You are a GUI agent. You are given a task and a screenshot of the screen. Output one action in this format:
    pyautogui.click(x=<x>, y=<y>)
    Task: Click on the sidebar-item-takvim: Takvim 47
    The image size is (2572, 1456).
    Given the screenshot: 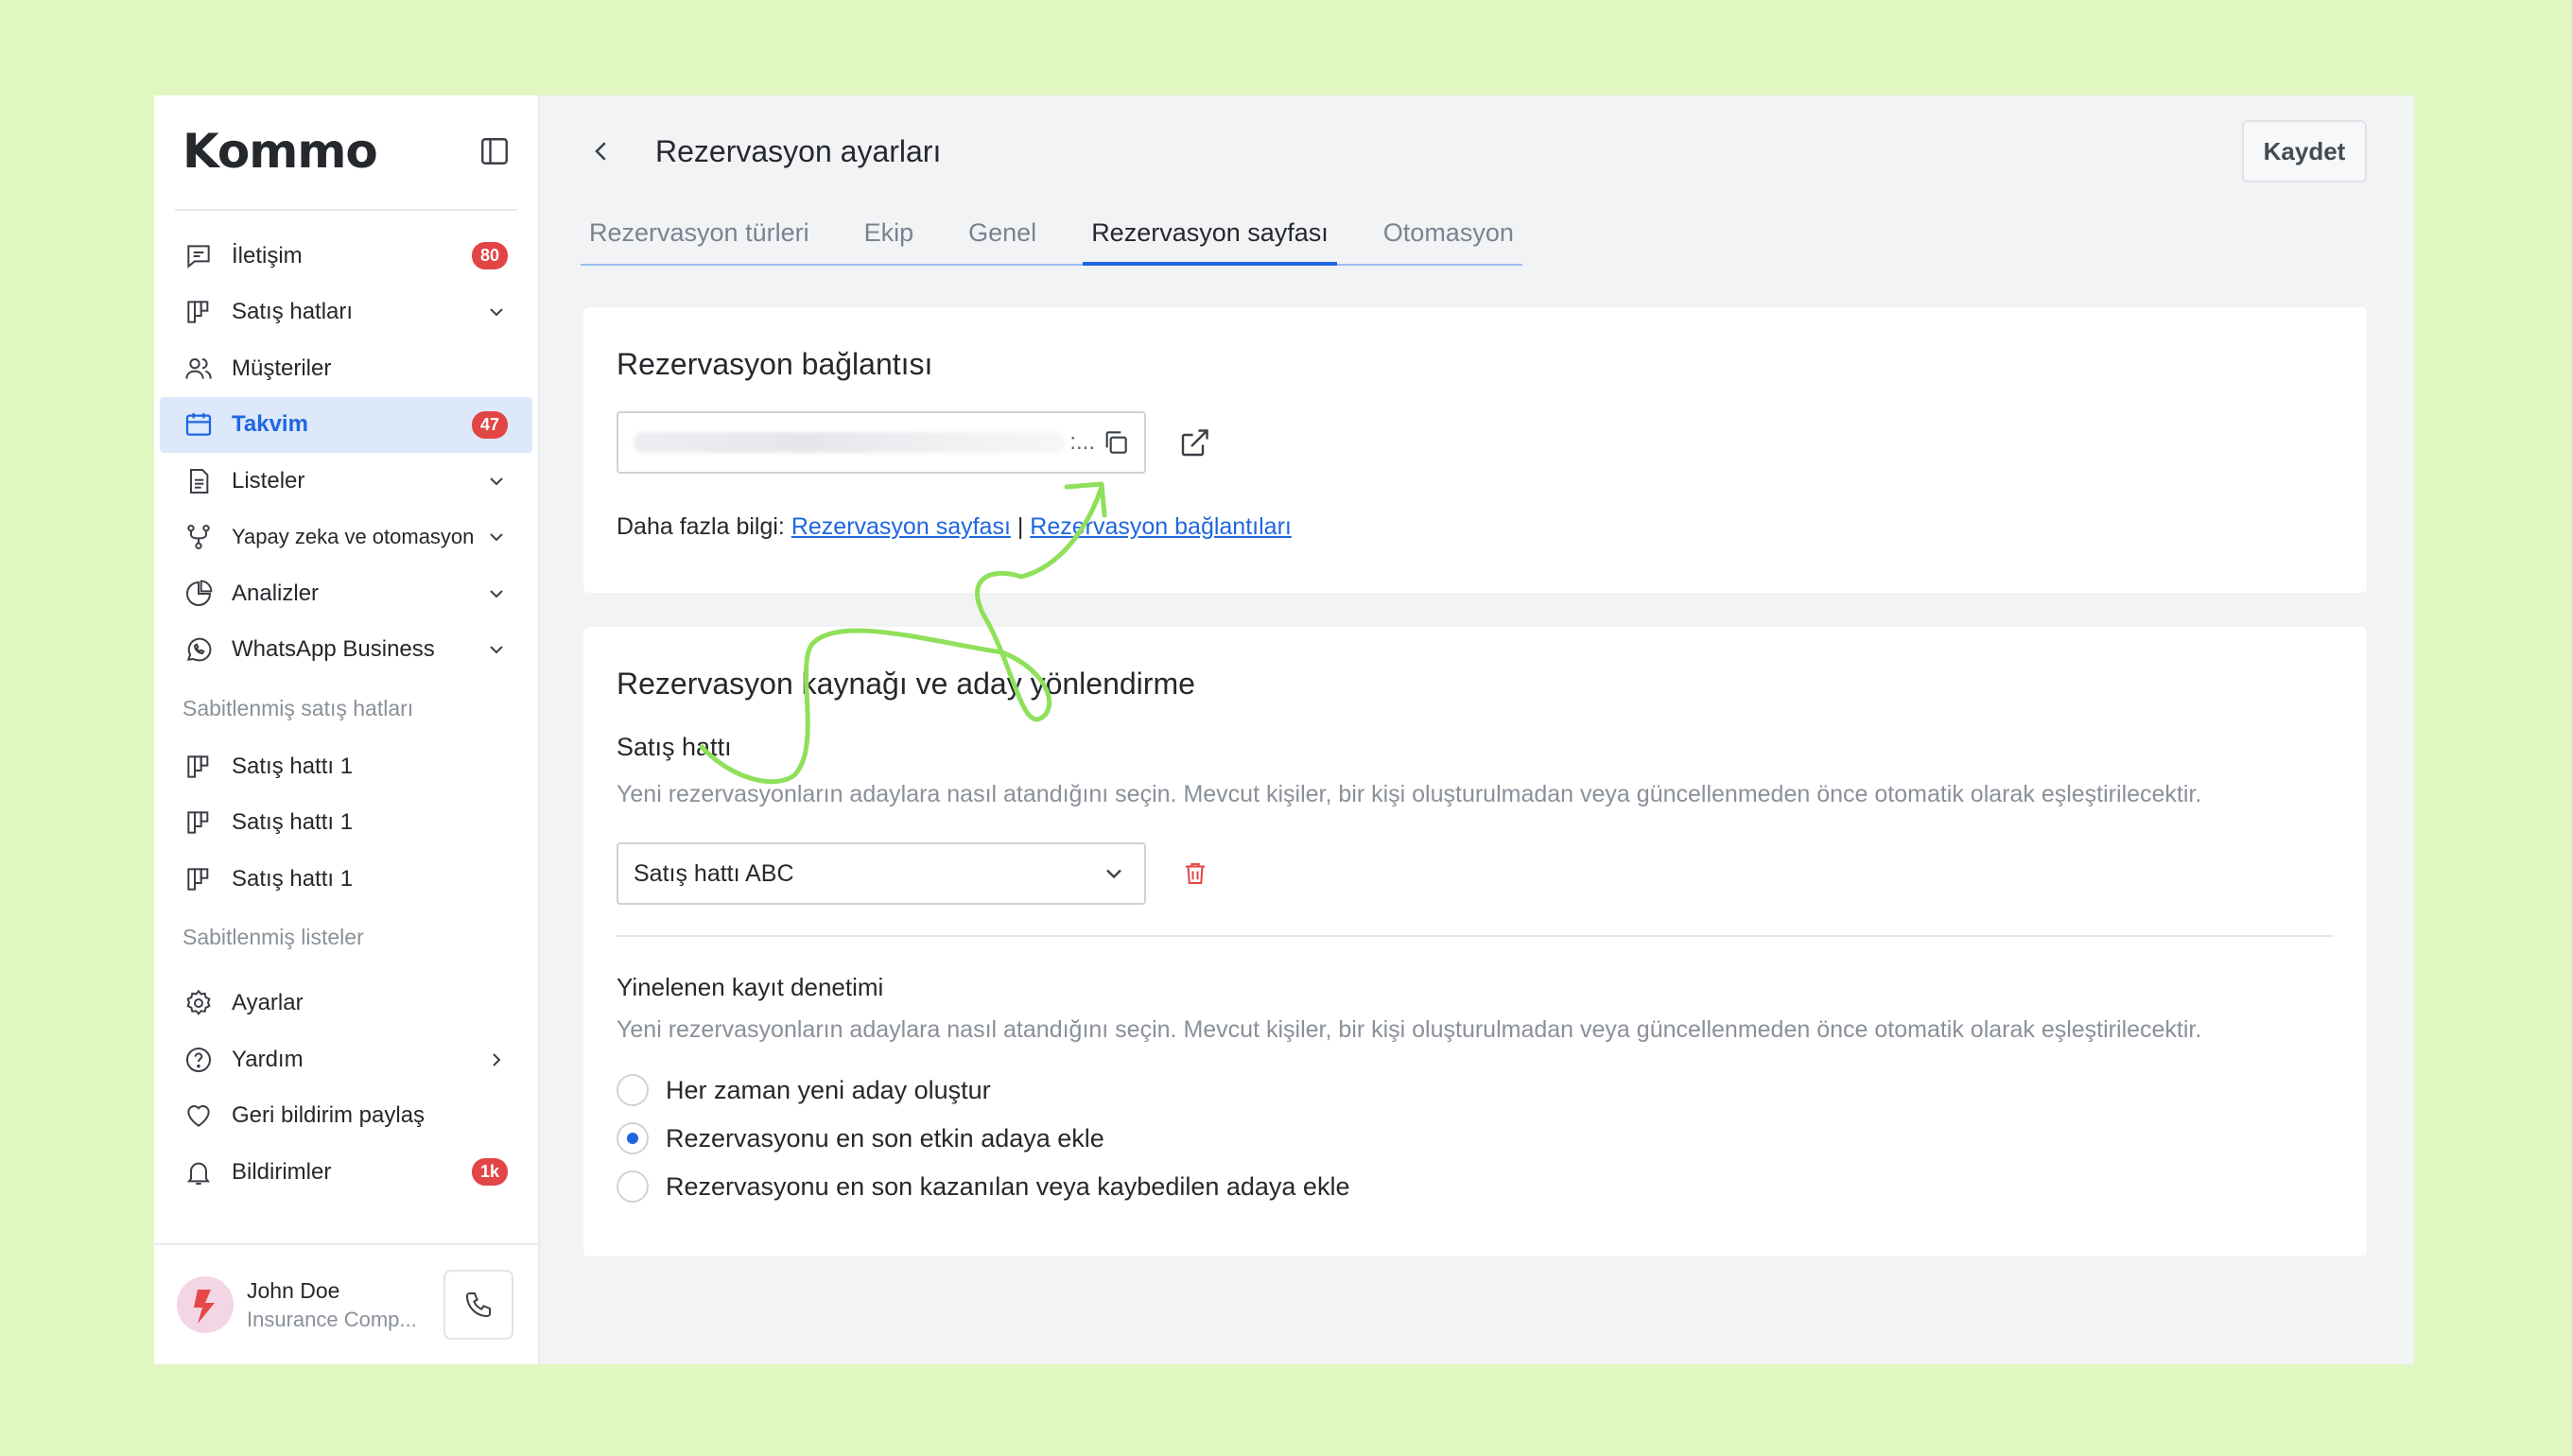 What is the action you would take?
    pyautogui.click(x=346, y=424)
    